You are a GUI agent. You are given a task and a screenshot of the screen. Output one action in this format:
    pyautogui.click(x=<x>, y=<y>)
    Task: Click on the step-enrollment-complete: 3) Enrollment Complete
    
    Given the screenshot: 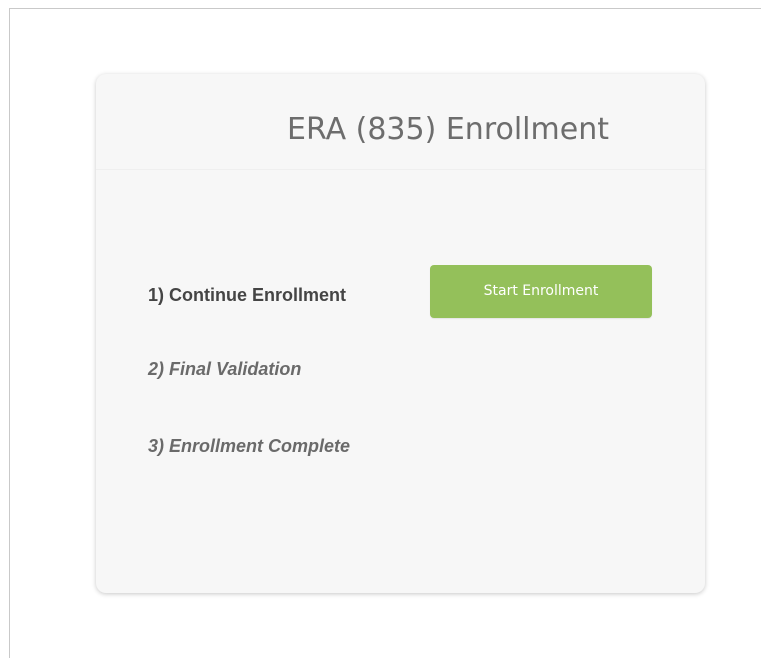 What is the action you would take?
    pyautogui.click(x=249, y=446)
    